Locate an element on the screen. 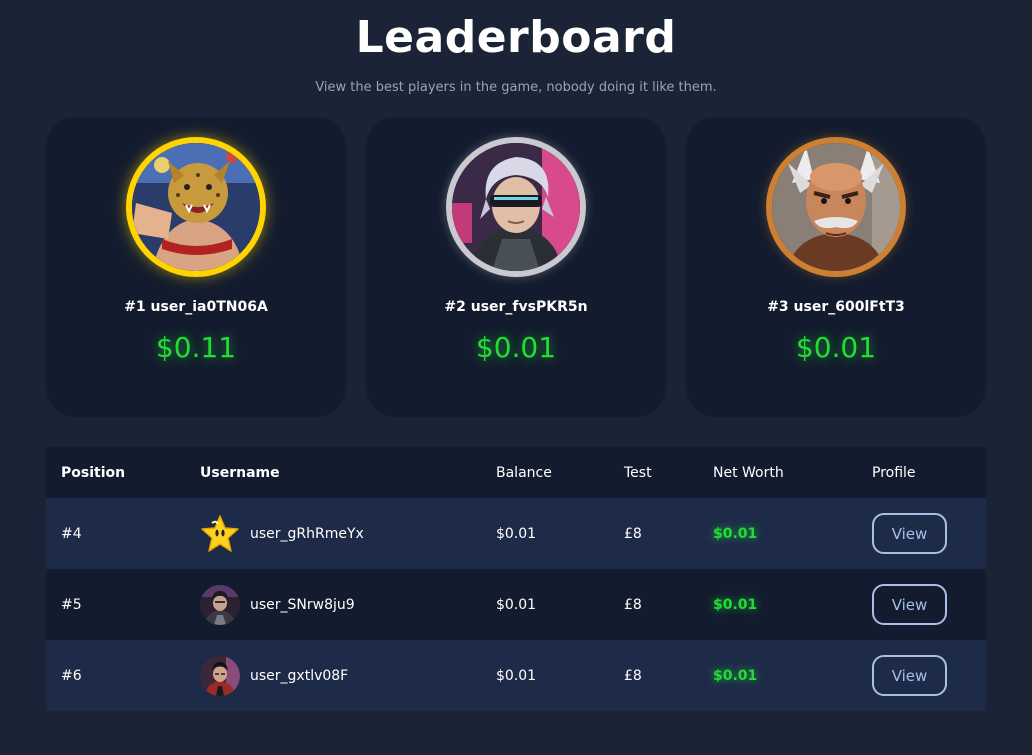  podium-card-first: #1 user_ia0TN06A $0.11 is located at coordinates (196, 267).